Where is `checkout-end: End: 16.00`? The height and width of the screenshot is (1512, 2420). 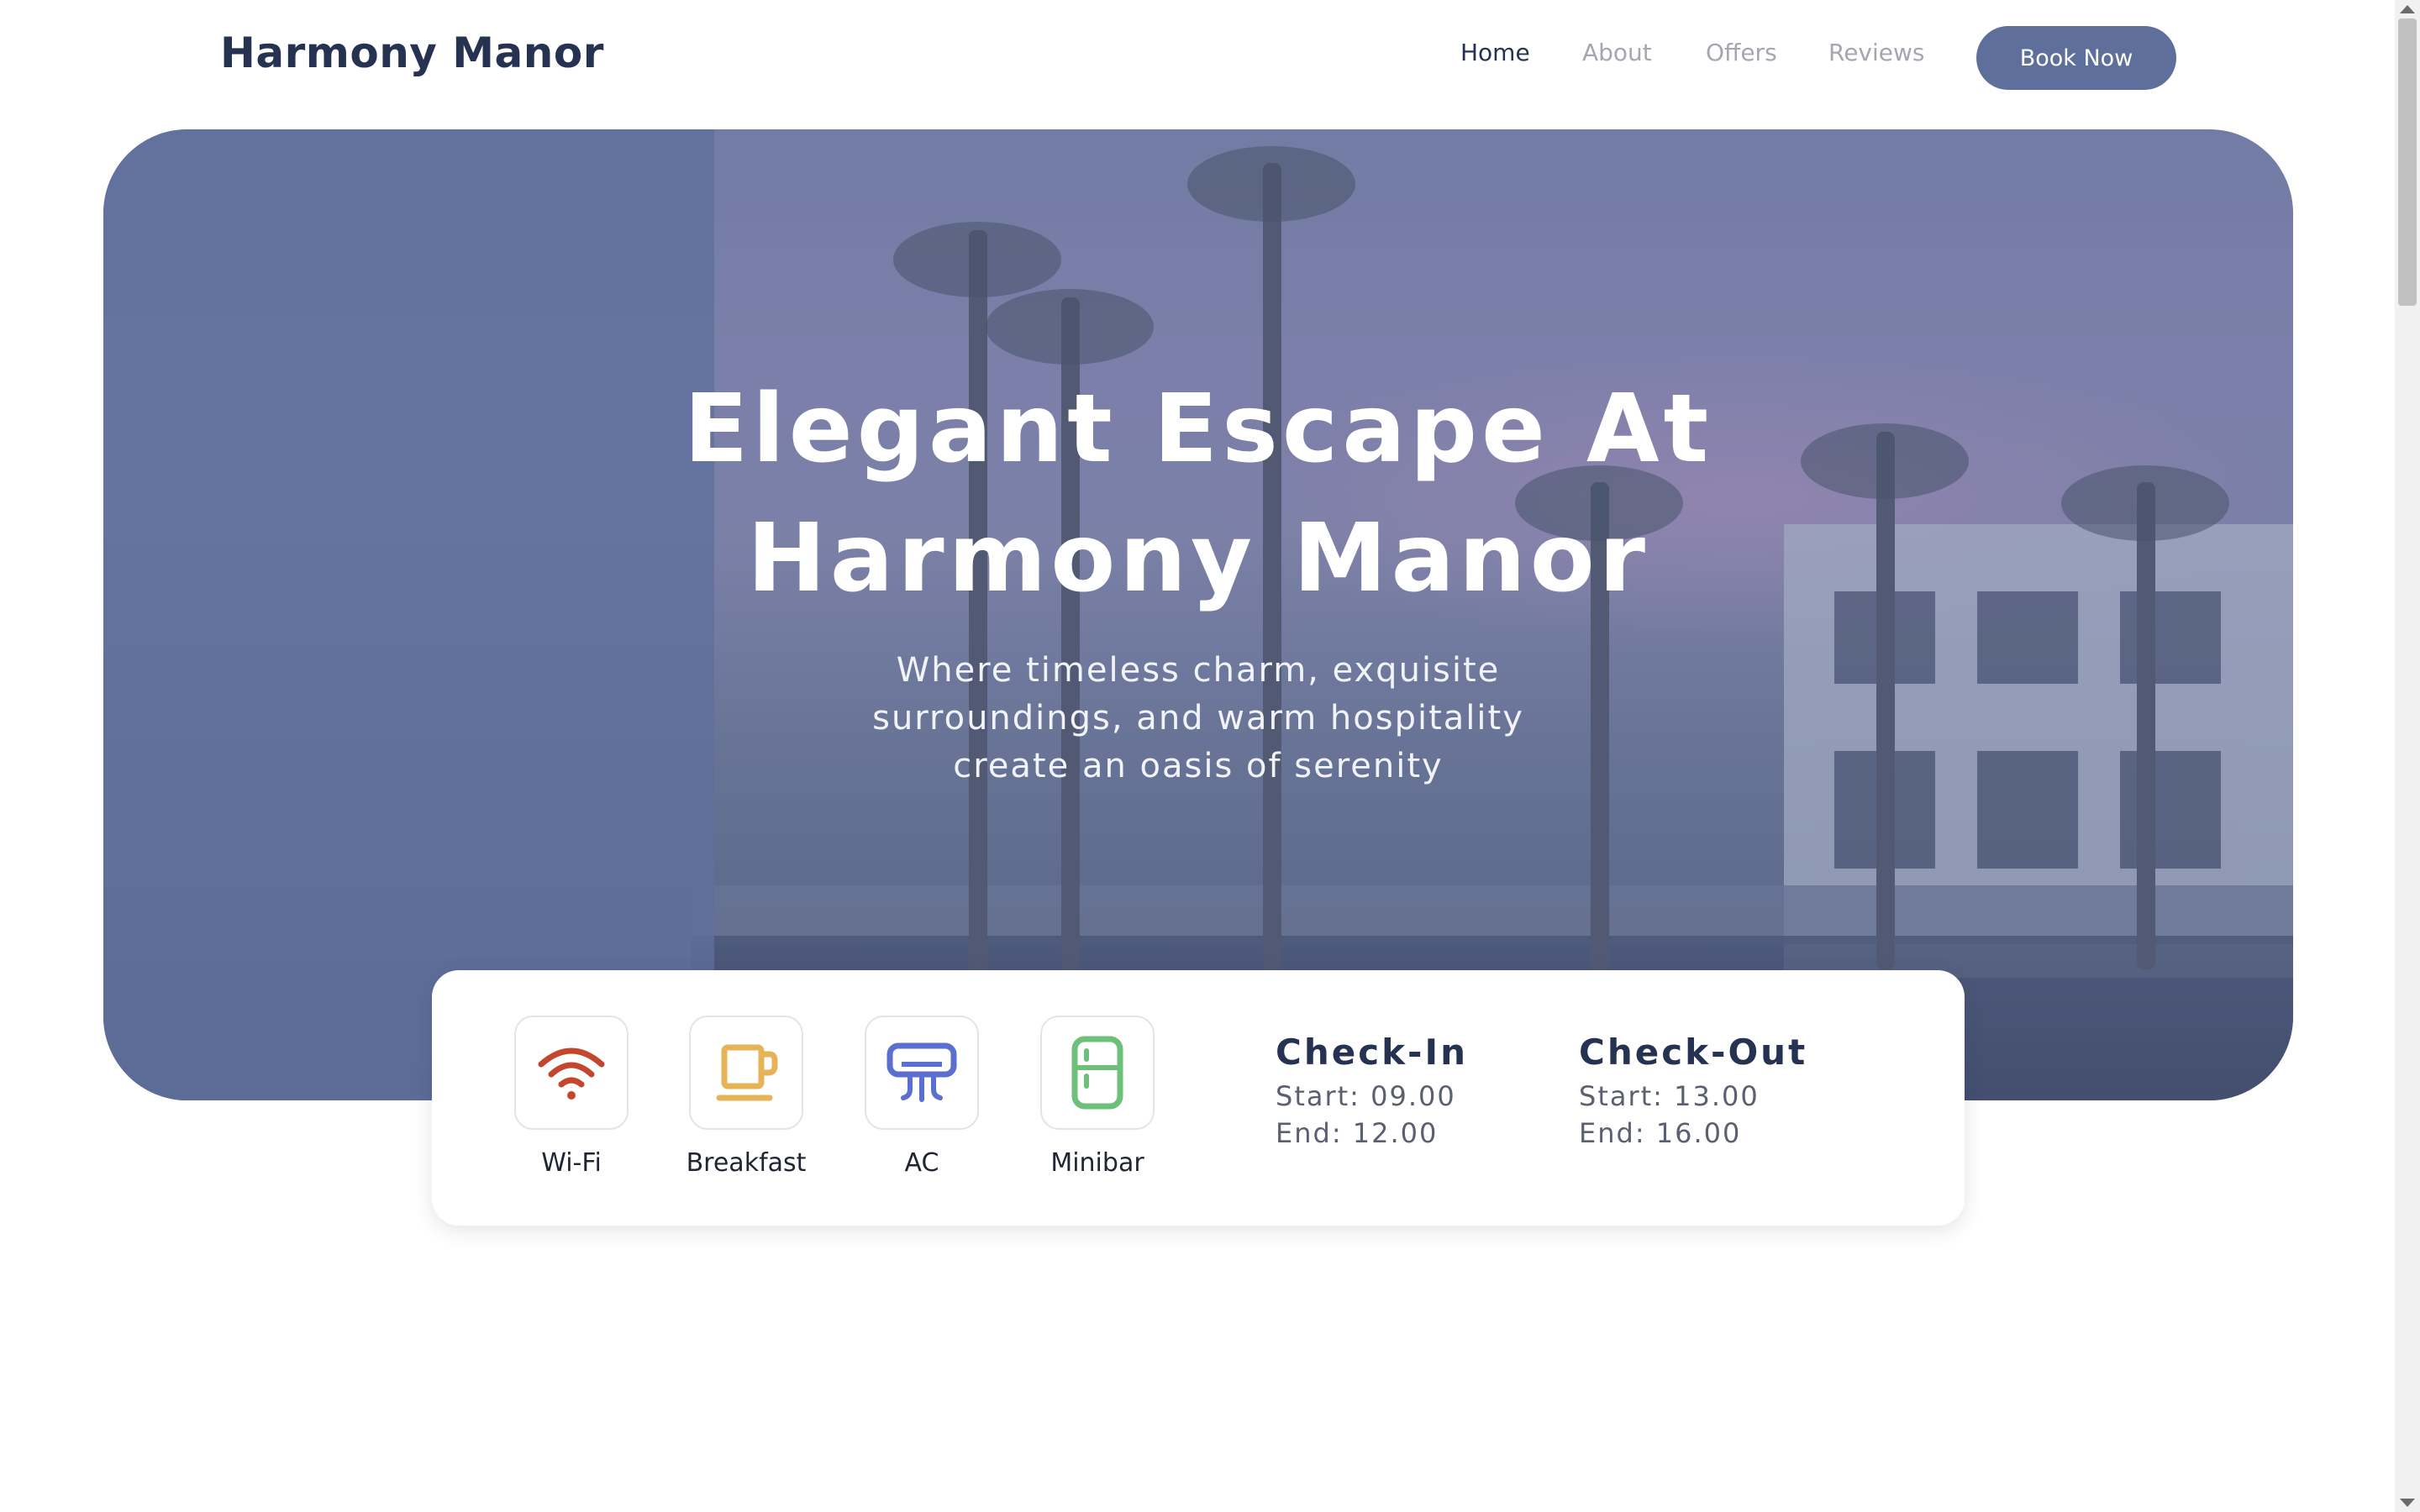 checkout-end: End: 16.00 is located at coordinates (1660, 1133).